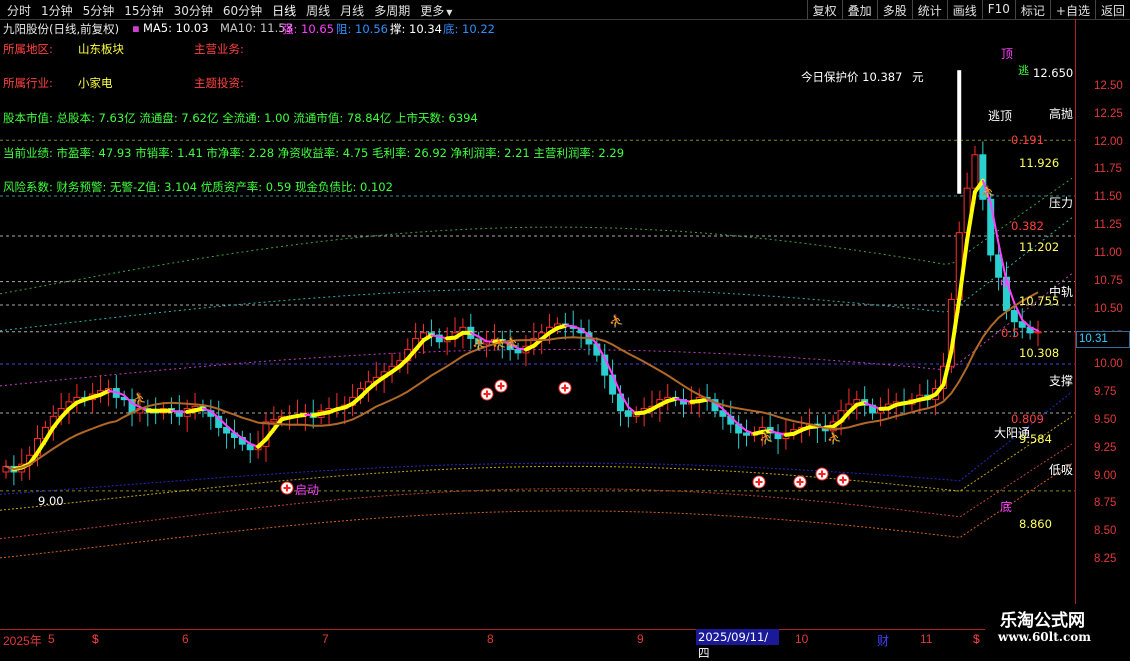 This screenshot has height=661, width=1130. What do you see at coordinates (1027, 419) in the screenshot?
I see `level-annotation: 0.809` at bounding box center [1027, 419].